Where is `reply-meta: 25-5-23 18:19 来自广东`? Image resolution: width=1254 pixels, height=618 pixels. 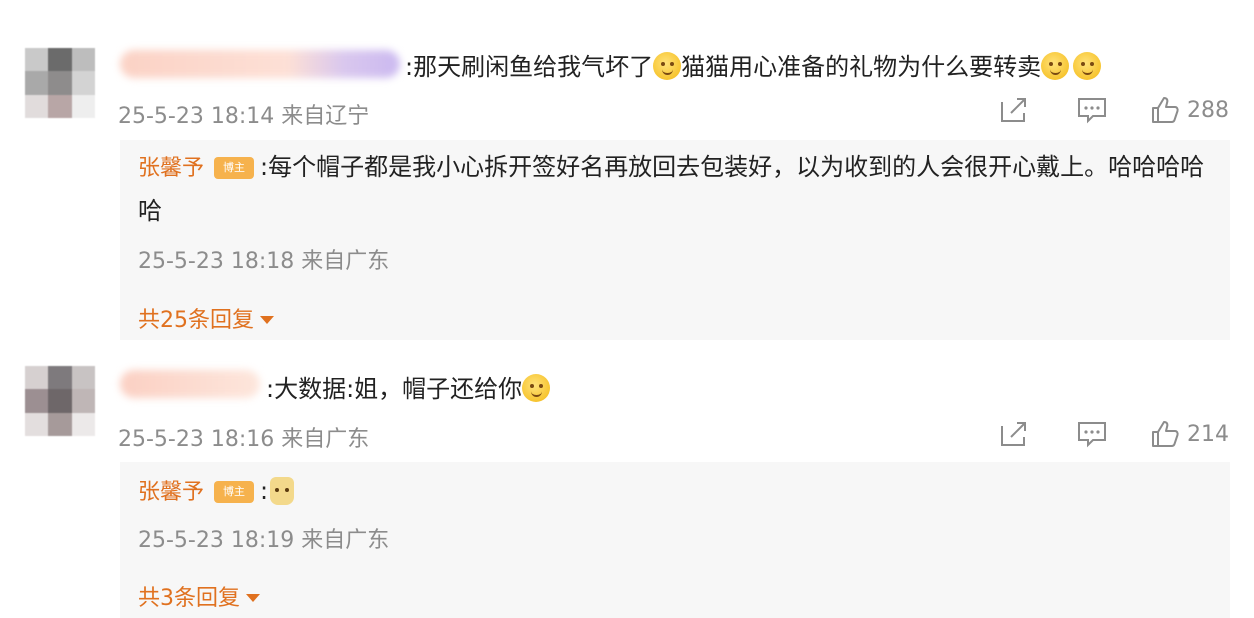 reply-meta: 25-5-23 18:19 来自广东 is located at coordinates (264, 540).